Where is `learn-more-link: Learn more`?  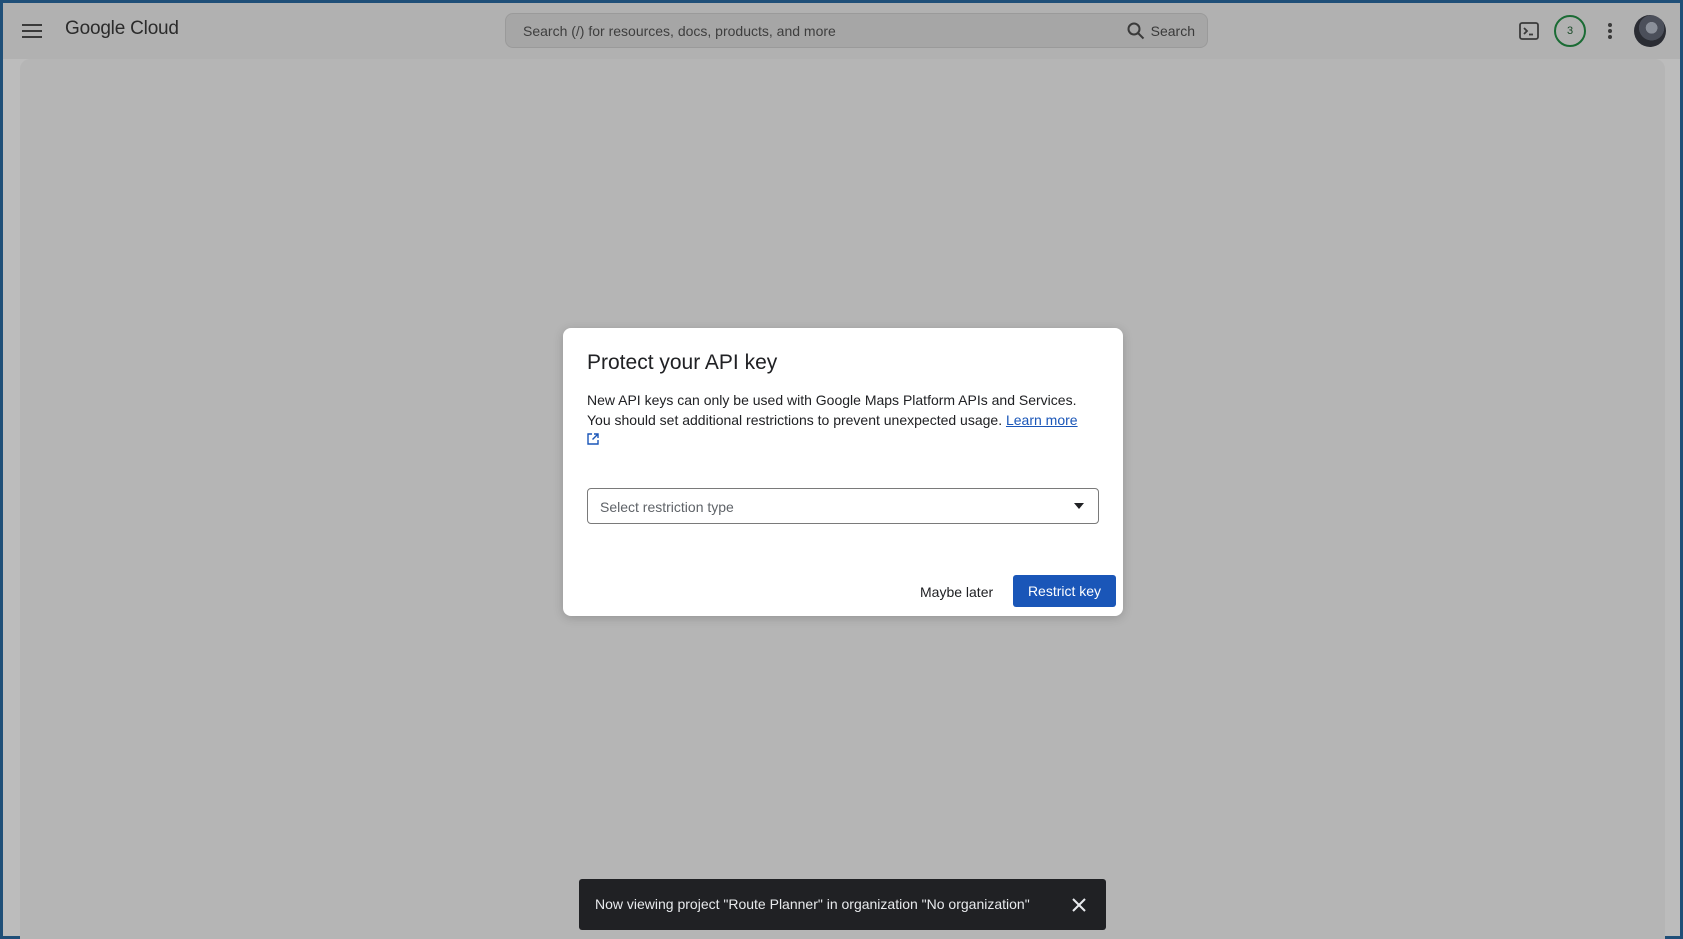 learn-more-link: Learn more is located at coordinates (1042, 420).